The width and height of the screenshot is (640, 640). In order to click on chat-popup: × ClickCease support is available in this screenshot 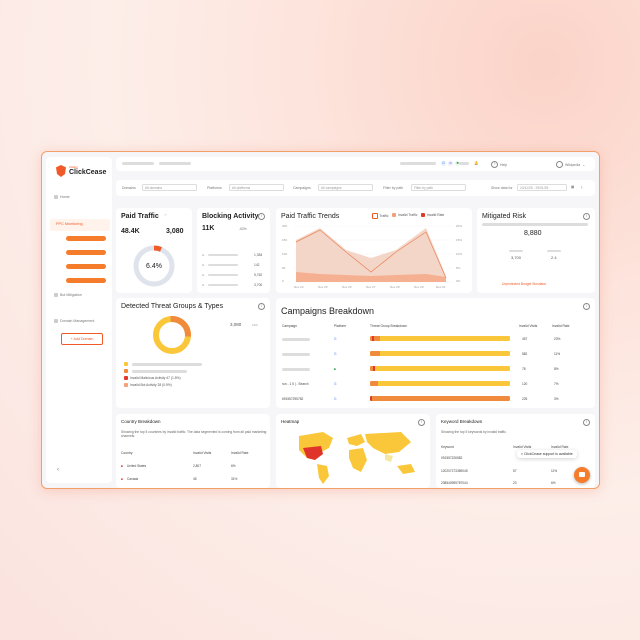, I will do `click(547, 454)`.